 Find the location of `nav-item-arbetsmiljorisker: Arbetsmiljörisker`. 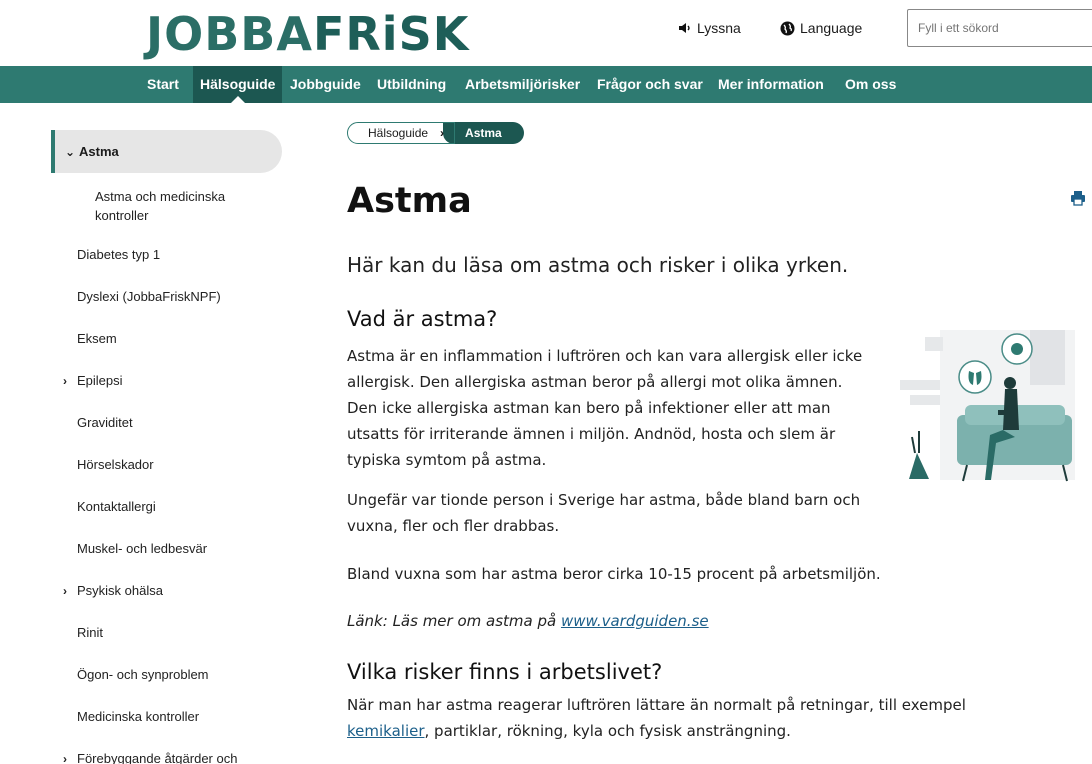

nav-item-arbetsmiljorisker: Arbetsmiljörisker is located at coordinates (522, 84).